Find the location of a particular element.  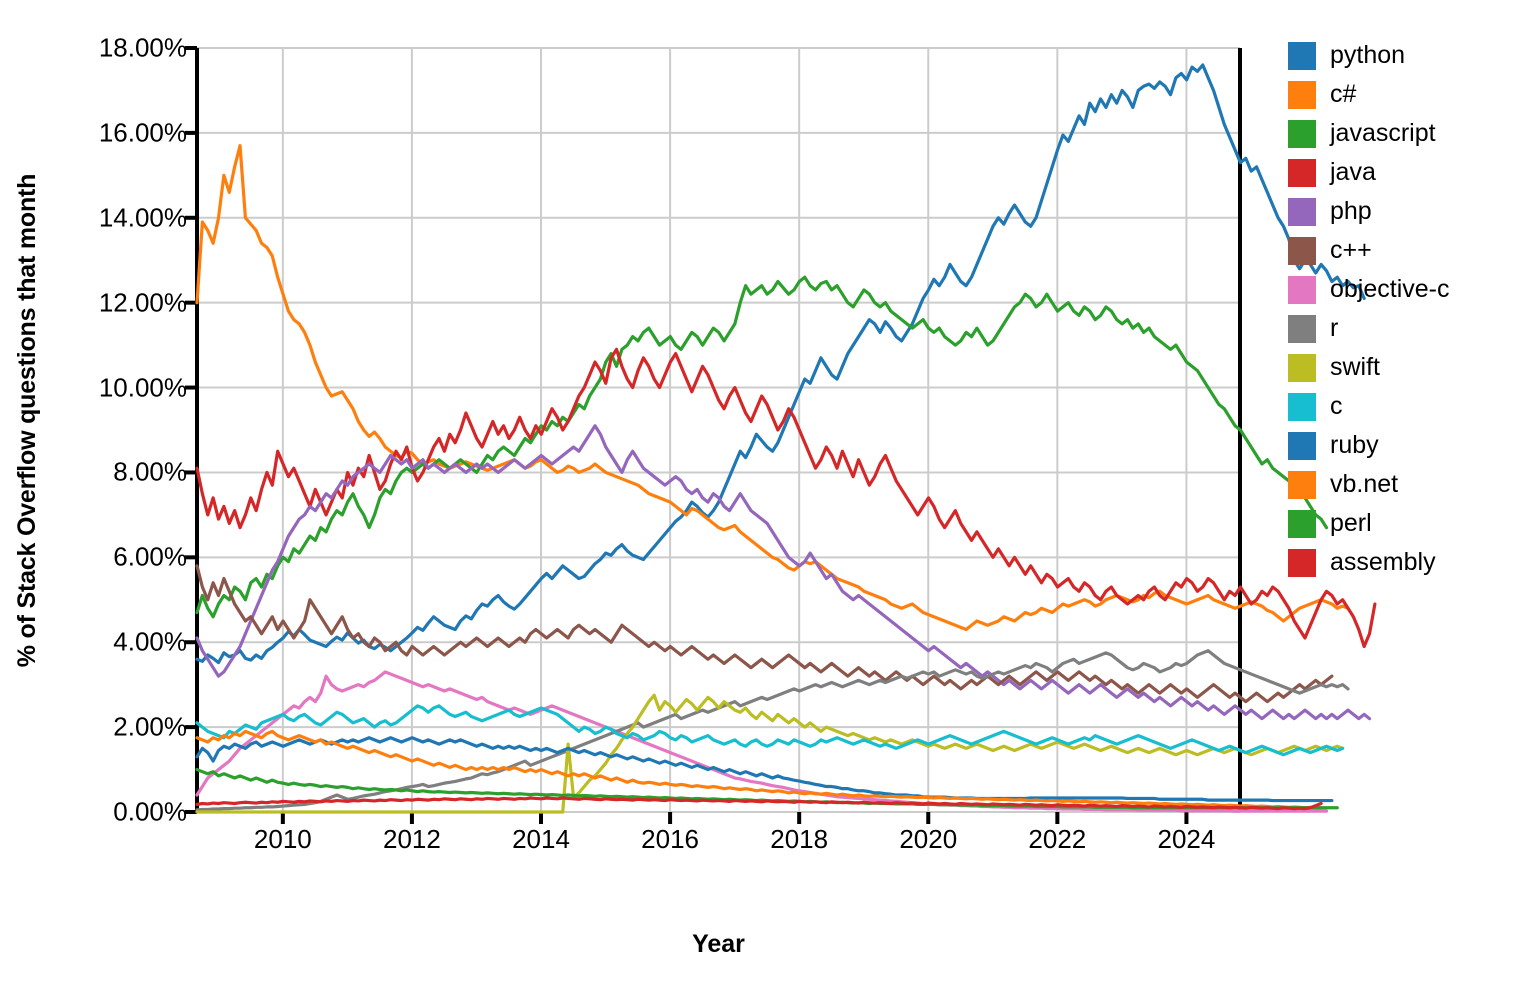

x-tick-label: 2024 is located at coordinates (1186, 839).